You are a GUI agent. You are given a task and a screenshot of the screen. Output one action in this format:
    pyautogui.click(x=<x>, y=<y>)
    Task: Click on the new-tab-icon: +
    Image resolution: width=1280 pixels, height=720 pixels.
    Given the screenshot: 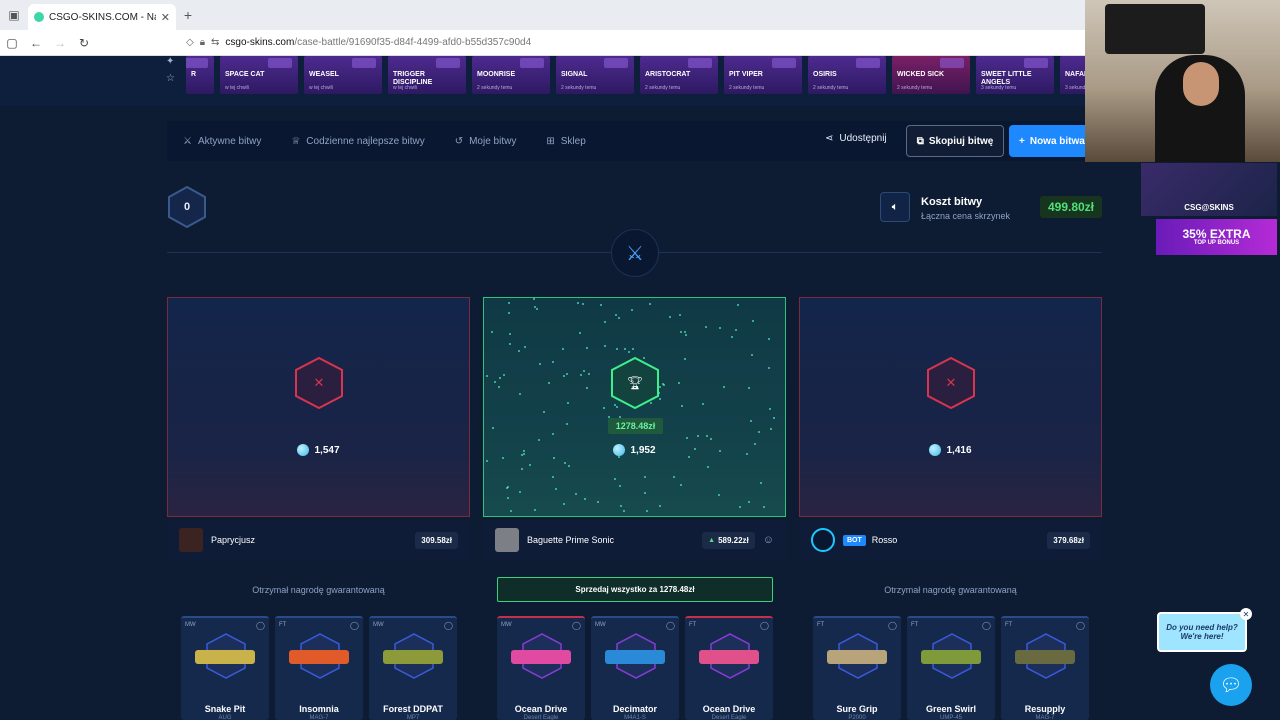 What is the action you would take?
    pyautogui.click(x=188, y=15)
    